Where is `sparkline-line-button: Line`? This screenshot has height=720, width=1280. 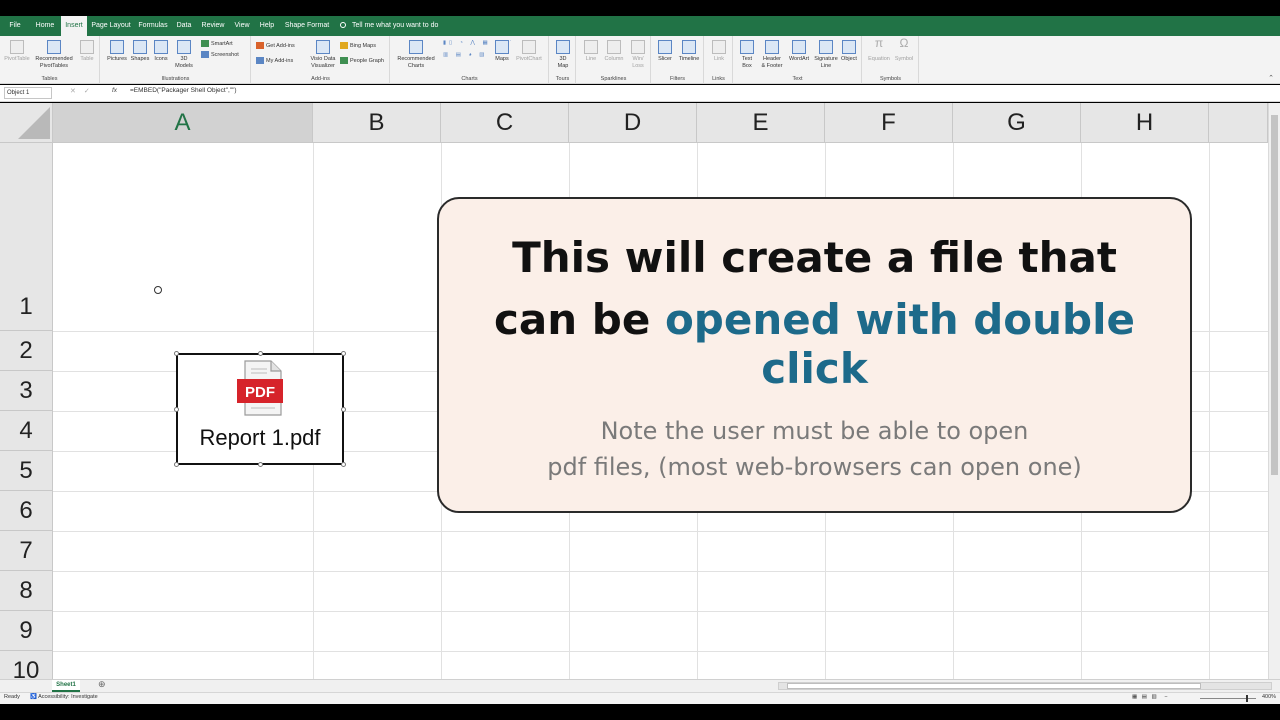
sparkline-line-button: Line is located at coordinates (591, 51).